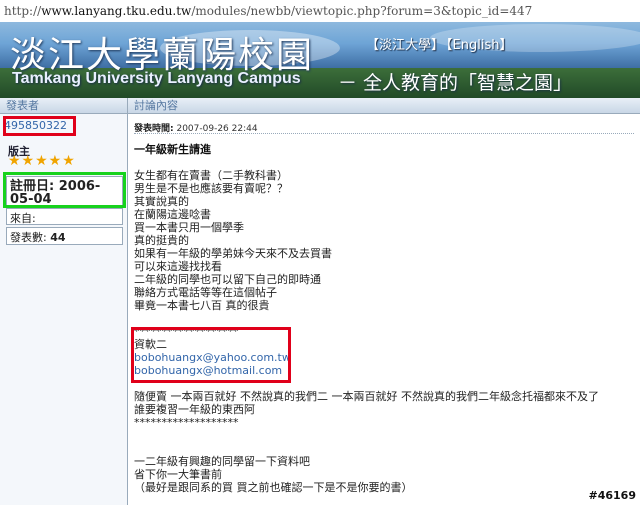  Describe the element at coordinates (273, 487) in the screenshot. I see `post-line: （最好是跟同系的買 買之前也確認一下是不是你要的書）` at that location.